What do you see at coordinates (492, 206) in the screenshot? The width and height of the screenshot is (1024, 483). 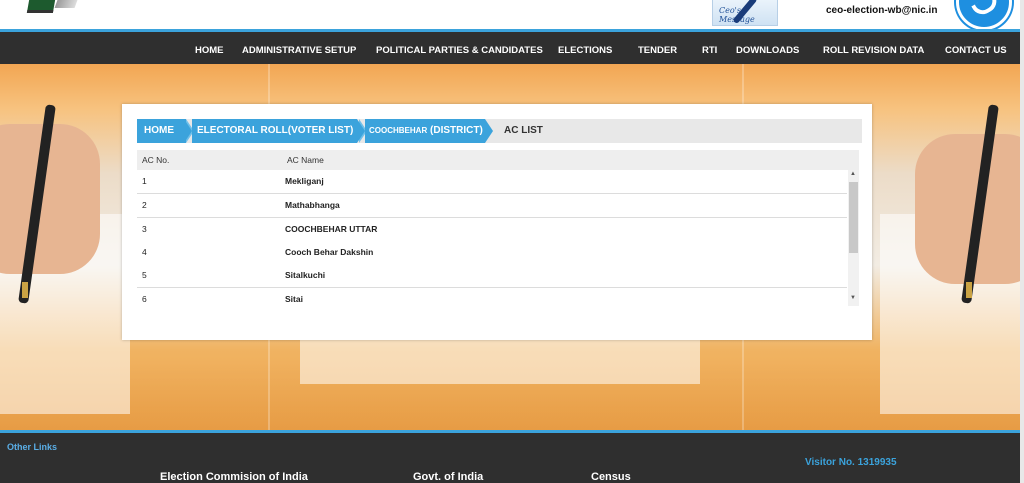 I see `table-row: 2 Mathabhanga` at bounding box center [492, 206].